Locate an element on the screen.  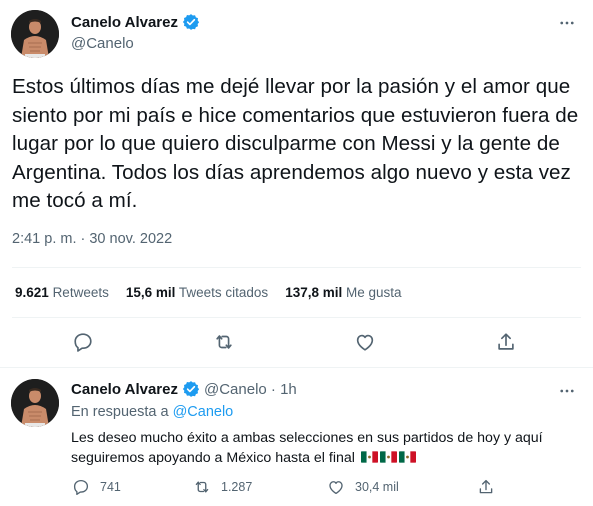
author-name-row: Canelo Alvarez is located at coordinates (135, 22).